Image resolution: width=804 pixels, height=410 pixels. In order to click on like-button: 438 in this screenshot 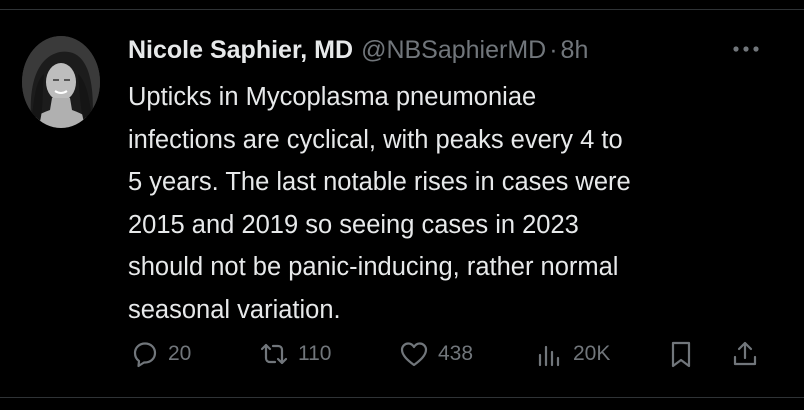, I will do `click(435, 354)`.